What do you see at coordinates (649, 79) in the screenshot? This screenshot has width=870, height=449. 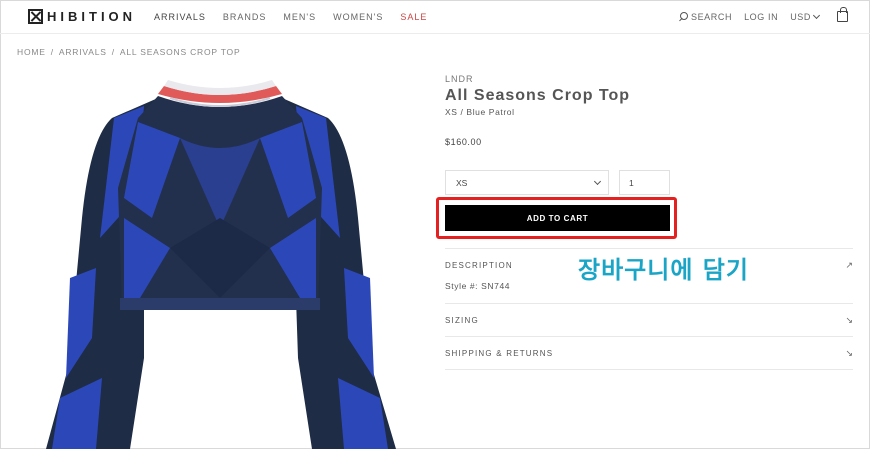 I see `product-brand: LNDR` at bounding box center [649, 79].